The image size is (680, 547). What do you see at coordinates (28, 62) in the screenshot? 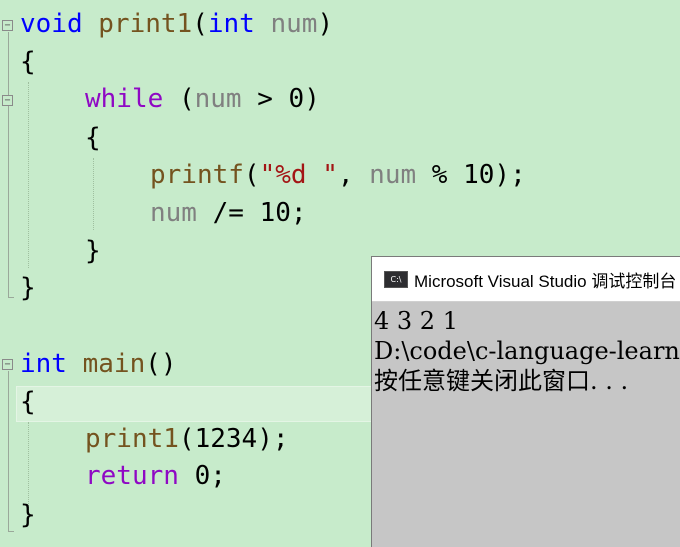
I see `code-line-2: {` at bounding box center [28, 62].